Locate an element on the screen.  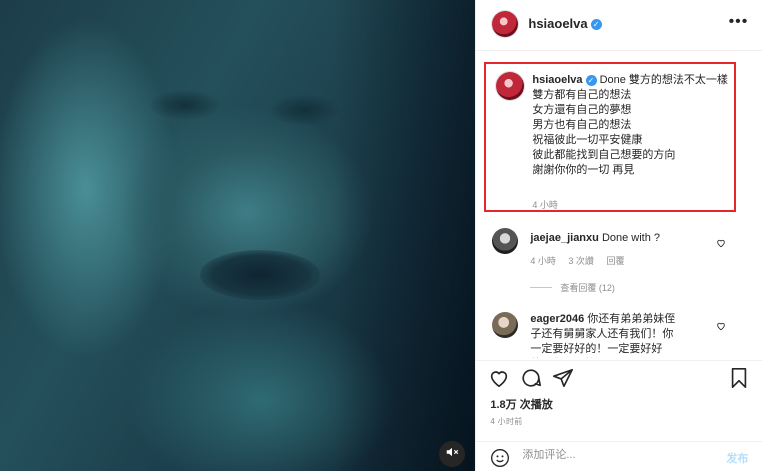
caption-timestamp: 4 小時 is located at coordinates (545, 204).